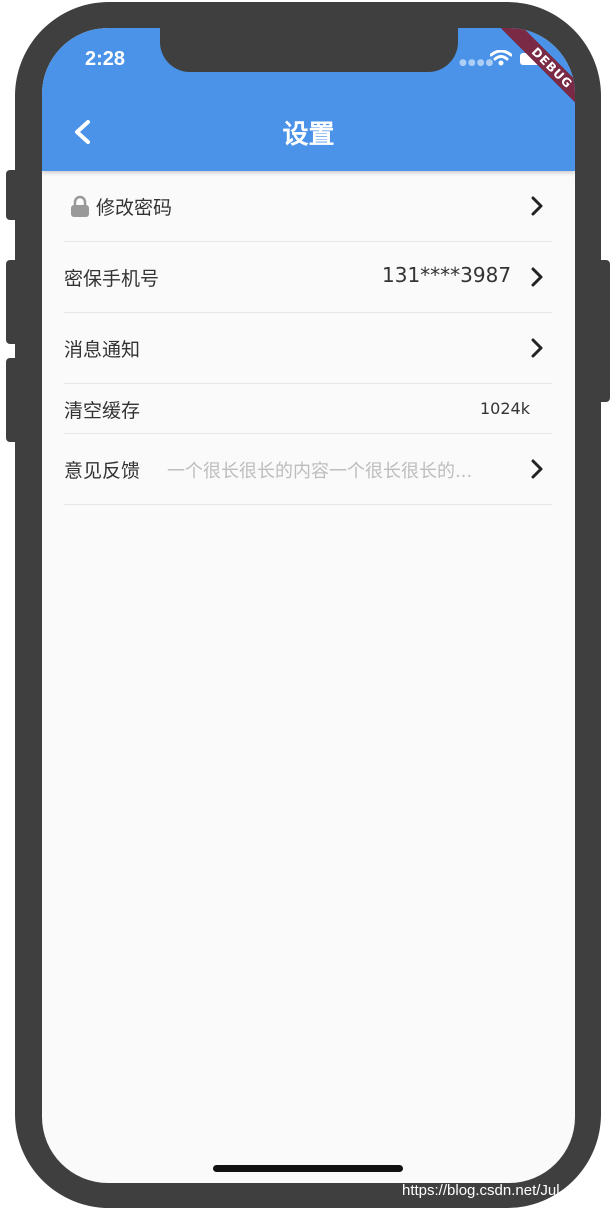 This screenshot has height=1212, width=616. I want to click on status-time: 2:28, so click(105, 59).